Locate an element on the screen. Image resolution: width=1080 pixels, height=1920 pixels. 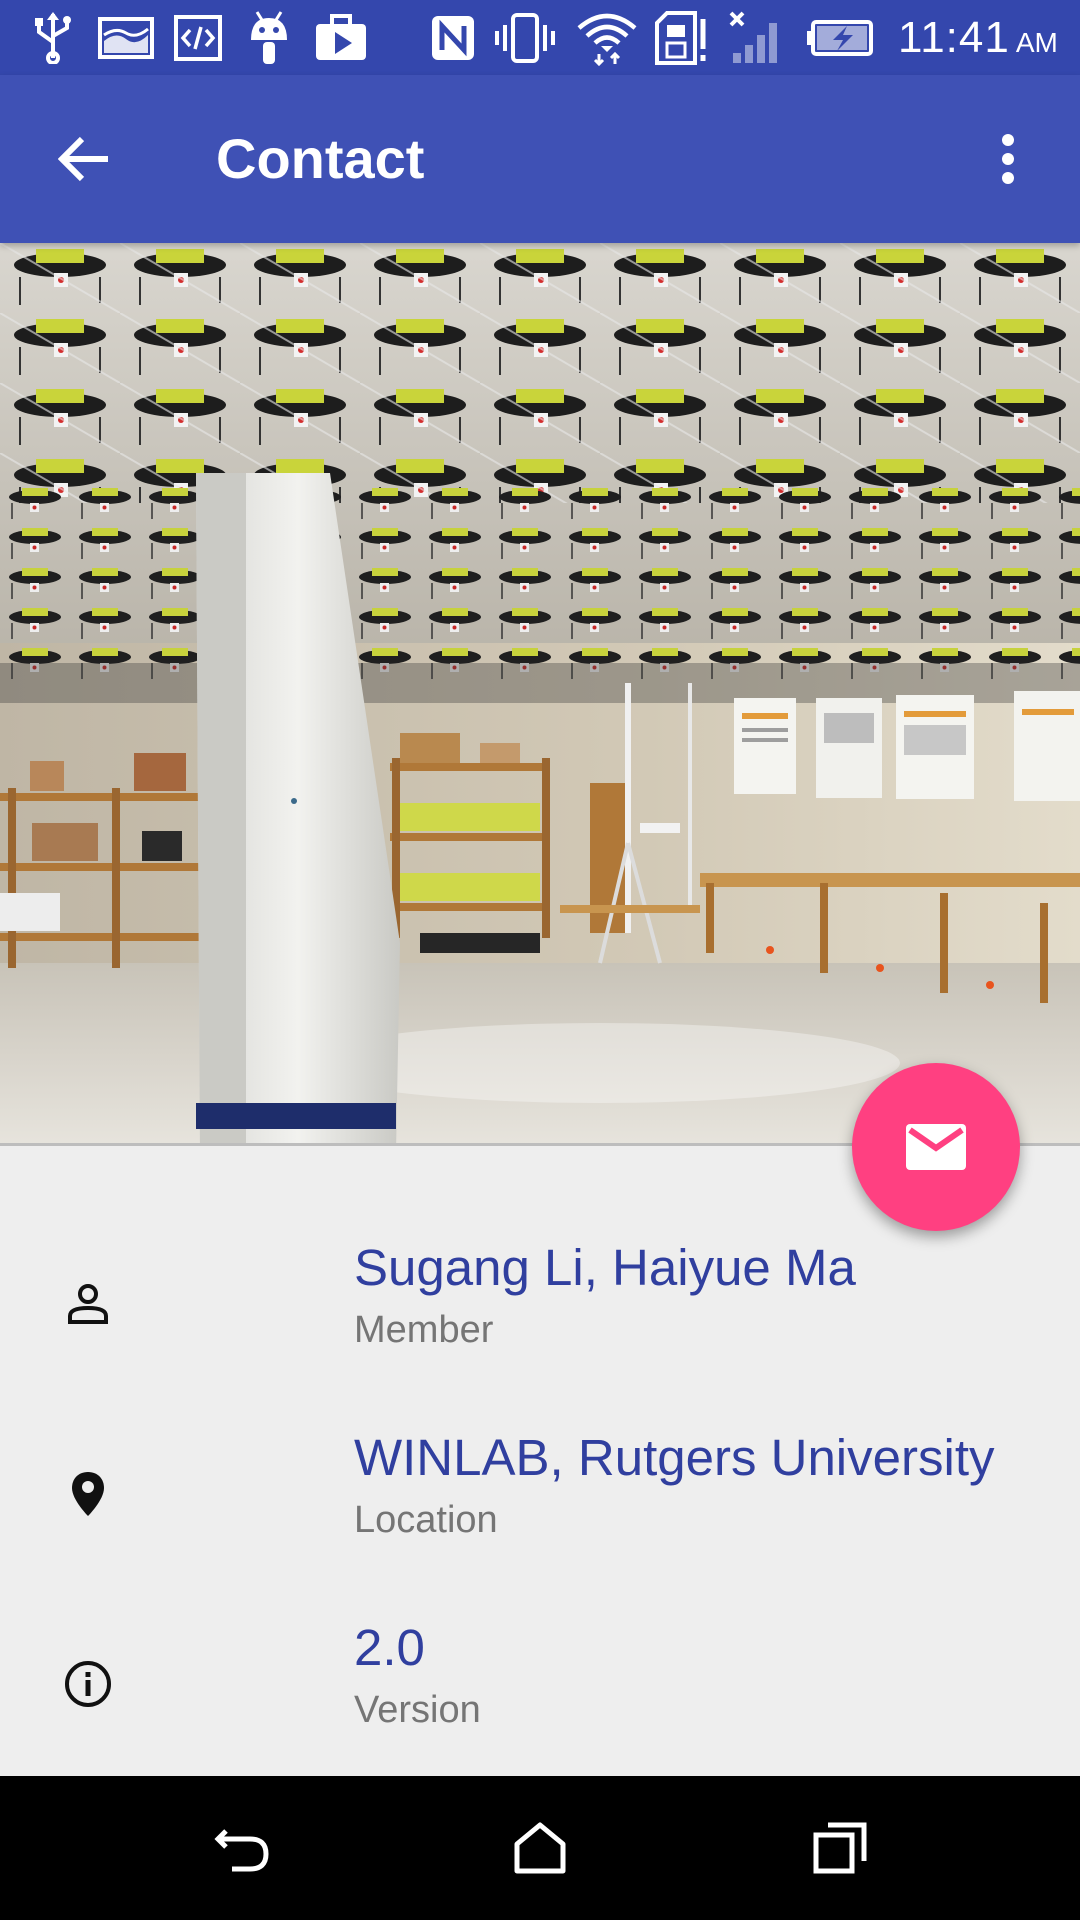
status-bar: 11:41 AM is located at coordinates (540, 37).